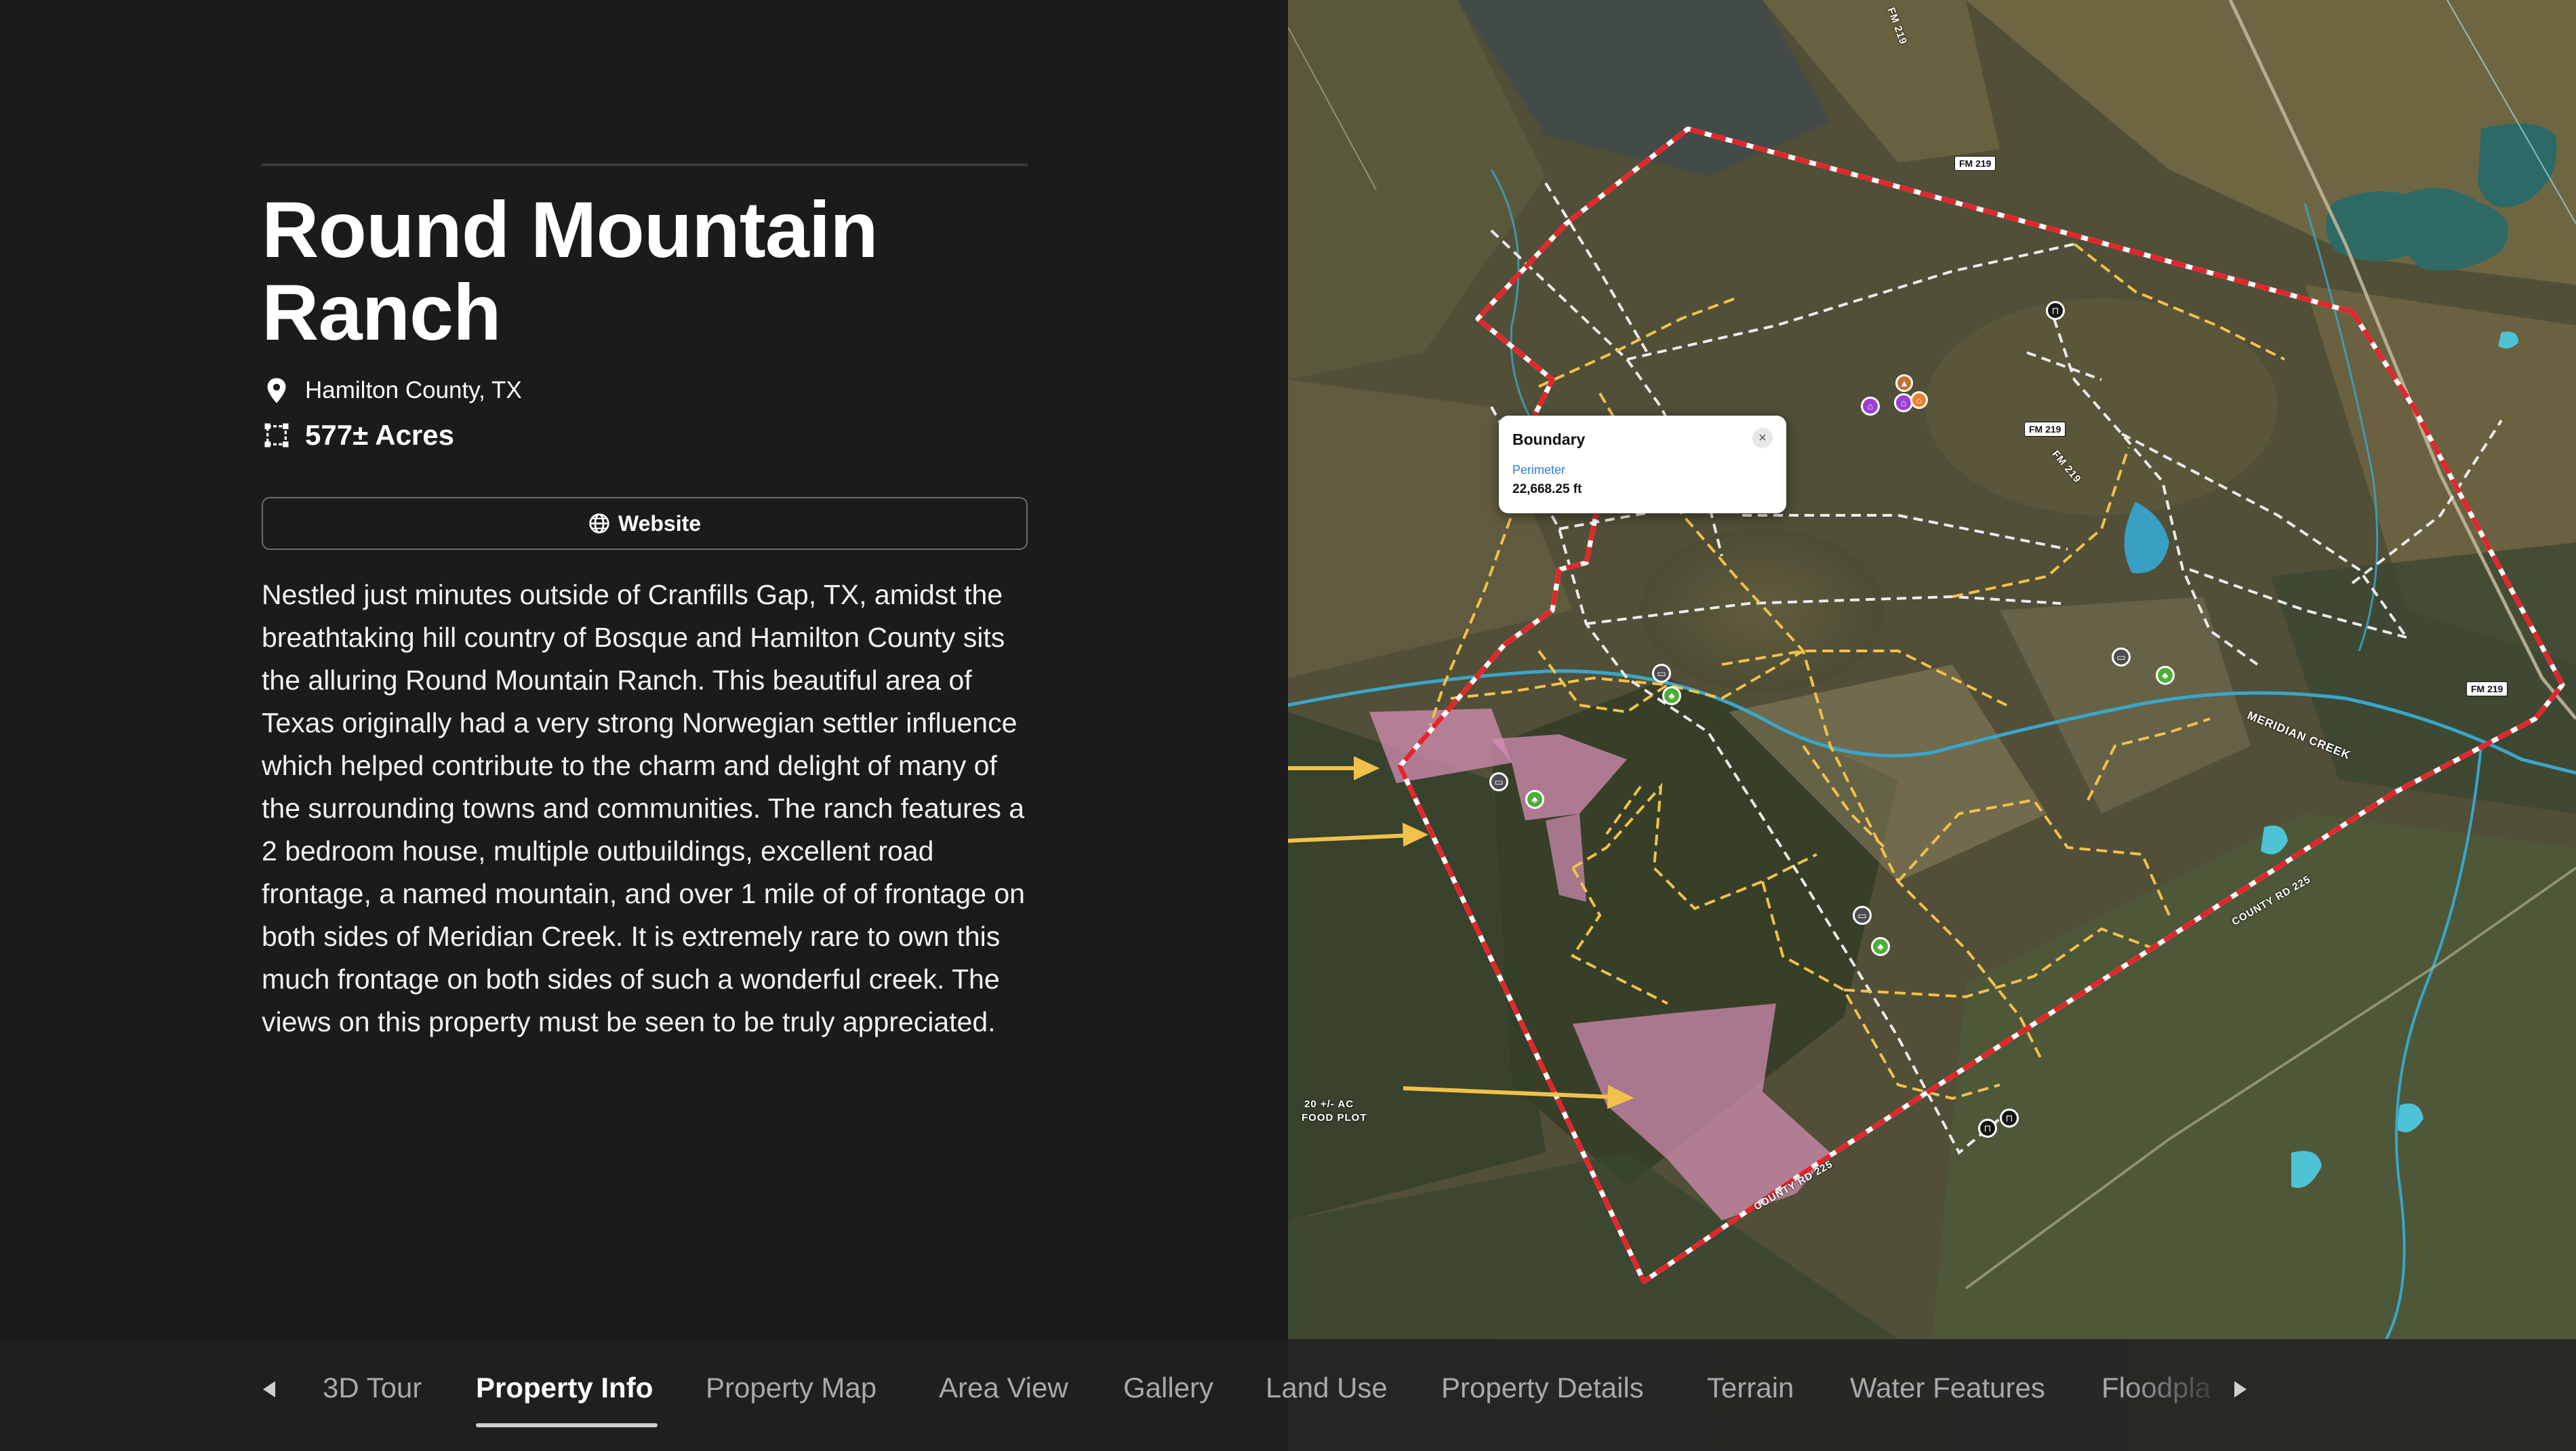 This screenshot has height=1451, width=2576. Describe the element at coordinates (567, 1425) in the screenshot. I see `active-tab-indicator` at that location.